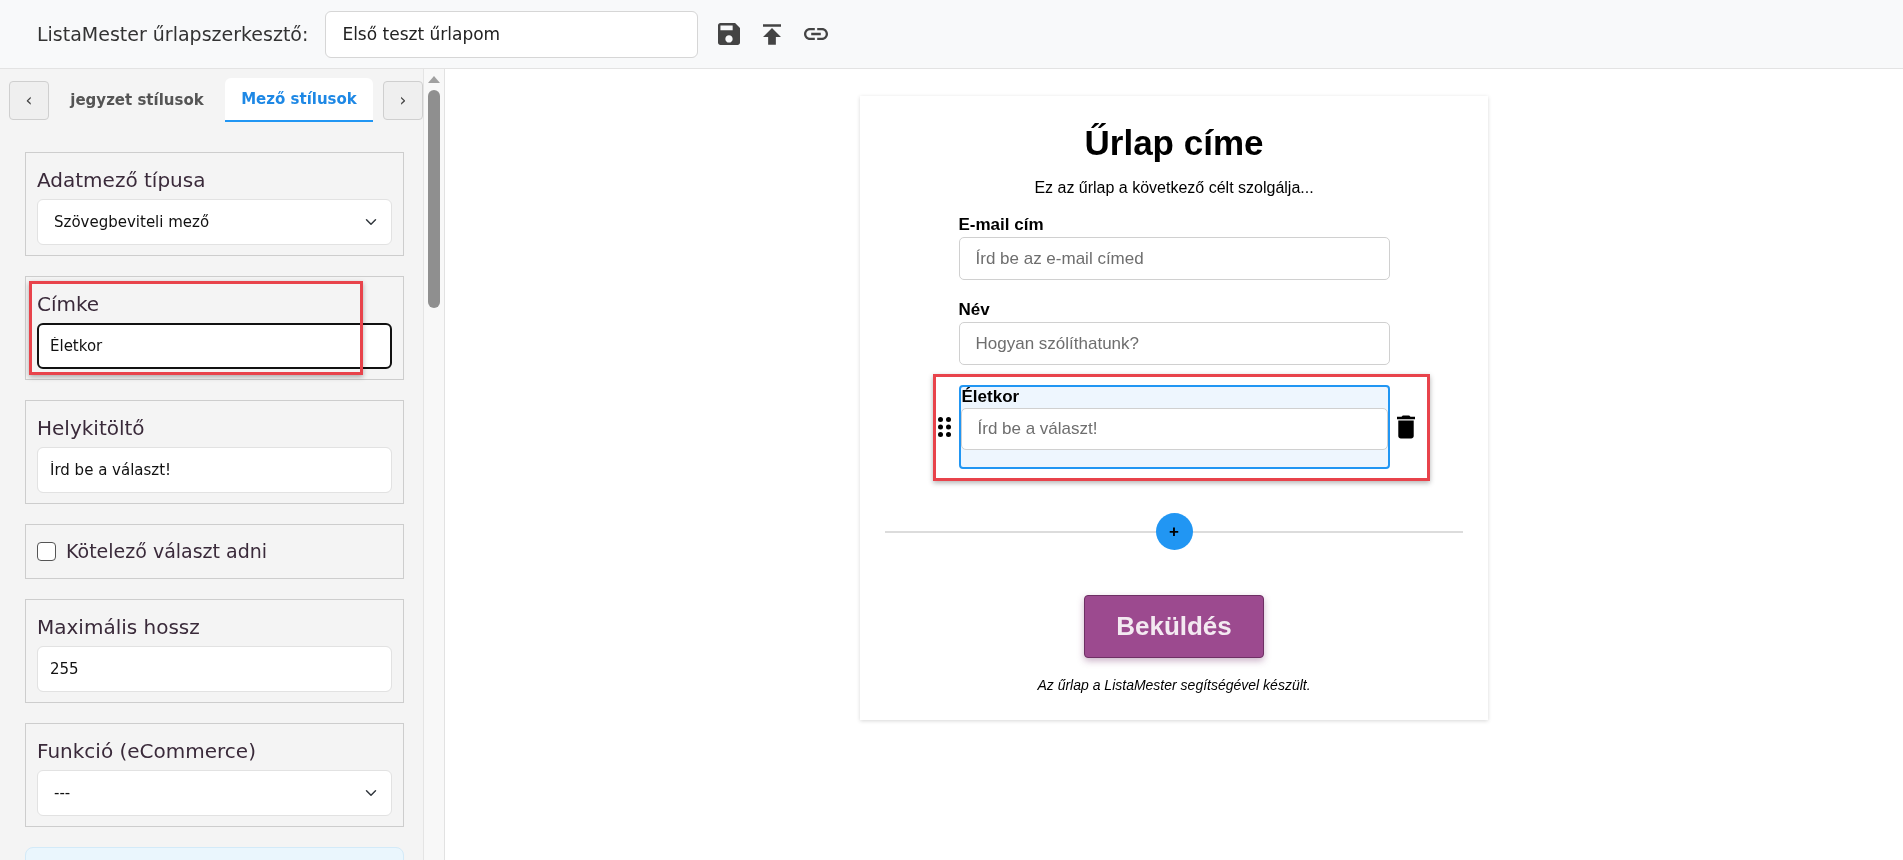  I want to click on delete-icon, so click(1405, 427).